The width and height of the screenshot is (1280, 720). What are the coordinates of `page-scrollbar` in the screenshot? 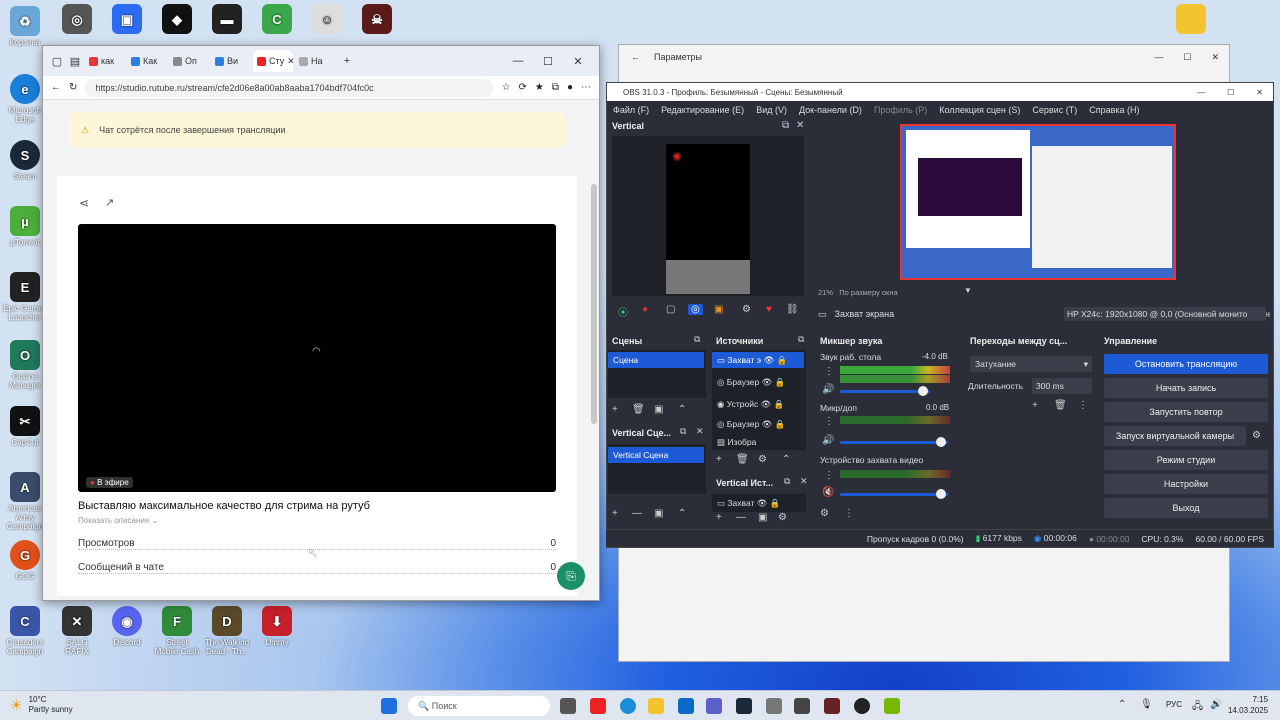 It's located at (594, 304).